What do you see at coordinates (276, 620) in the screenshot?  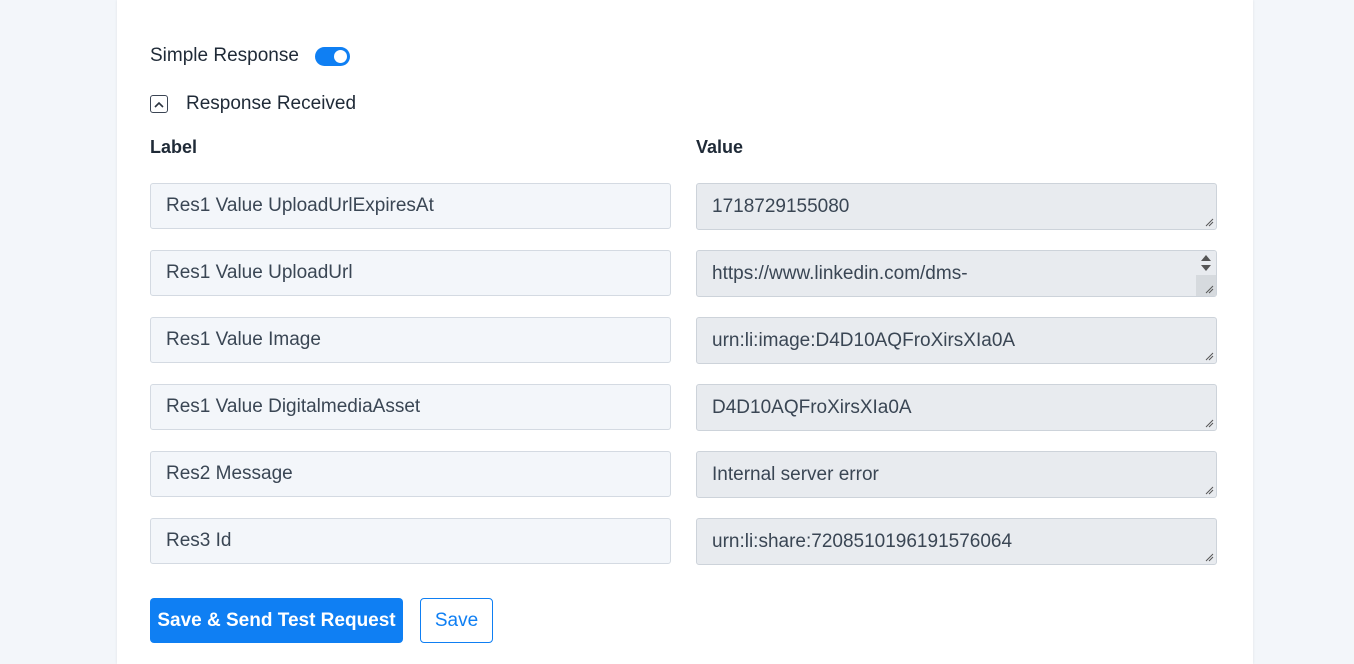 I see `save-and-send-test-request-button: Save & Send Test Request` at bounding box center [276, 620].